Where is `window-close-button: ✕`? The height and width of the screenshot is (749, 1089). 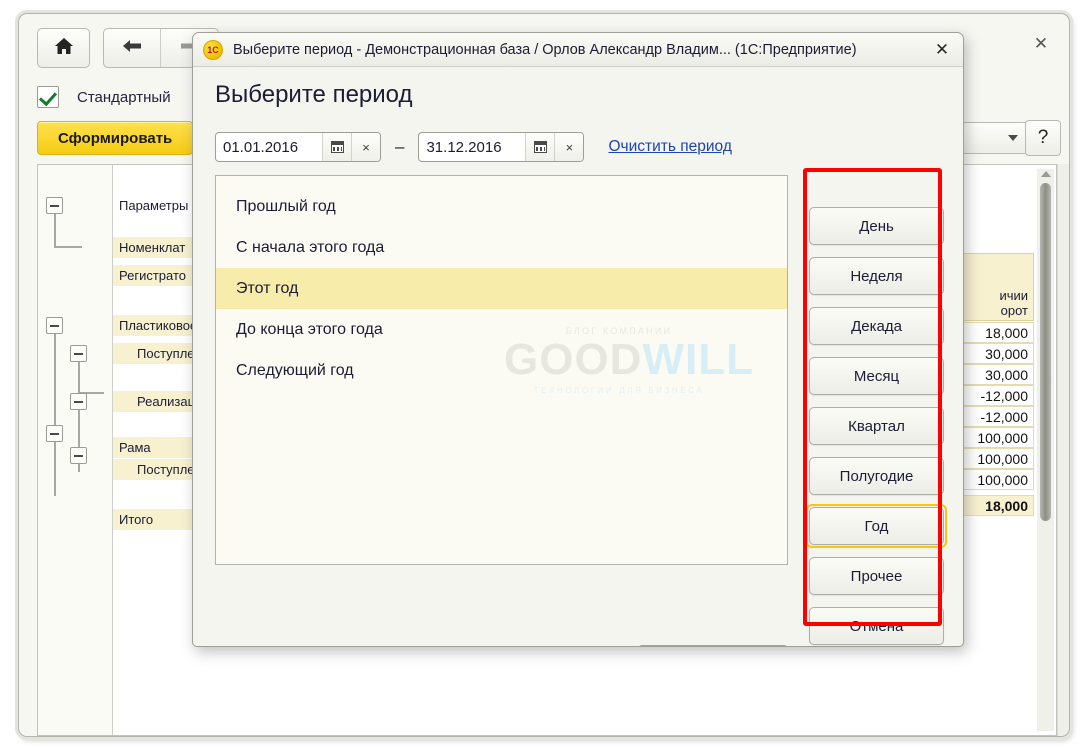
window-close-button: ✕ is located at coordinates (1041, 44).